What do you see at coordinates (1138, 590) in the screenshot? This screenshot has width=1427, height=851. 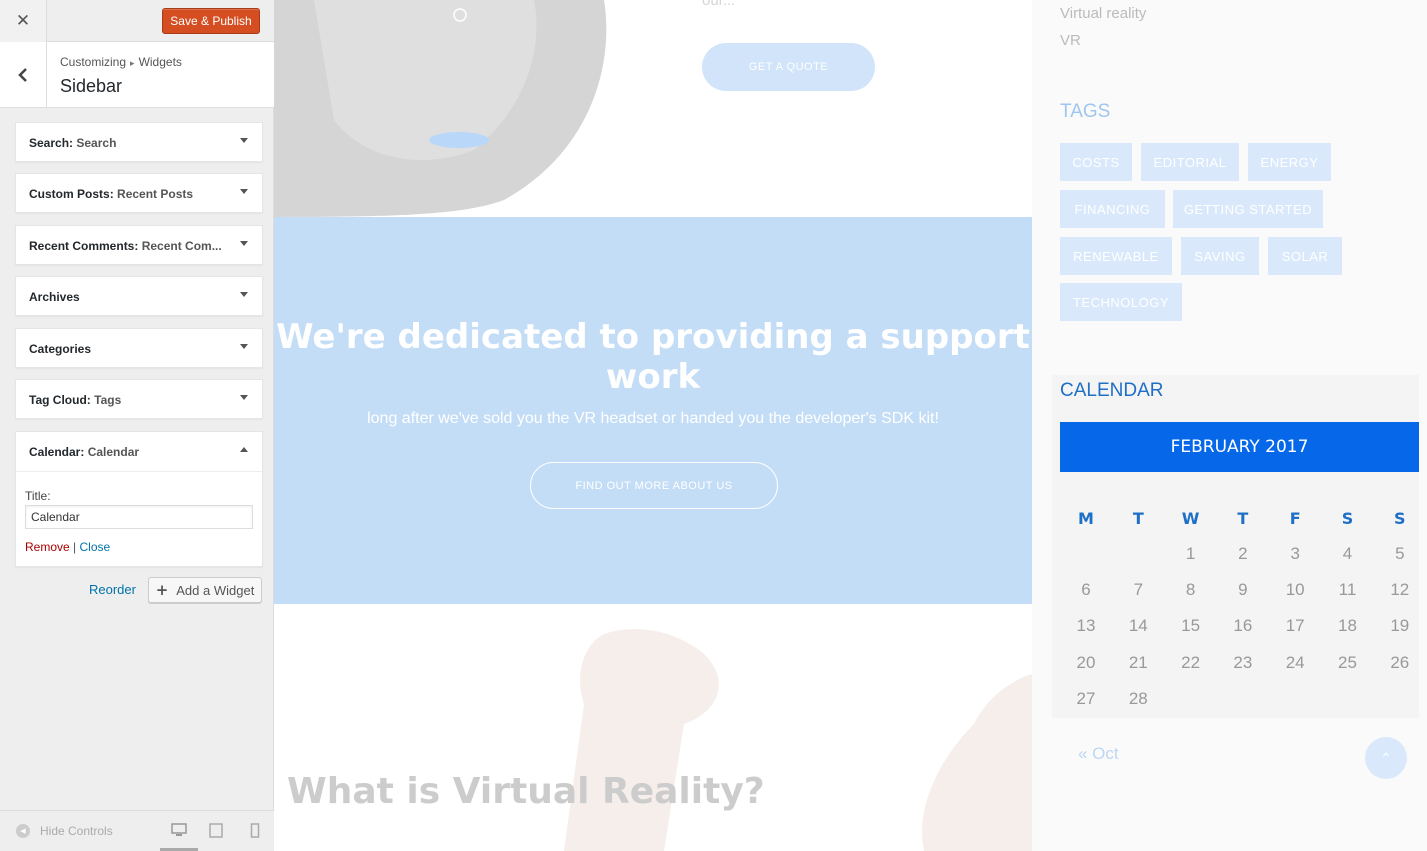 I see `calendar-day: 7` at bounding box center [1138, 590].